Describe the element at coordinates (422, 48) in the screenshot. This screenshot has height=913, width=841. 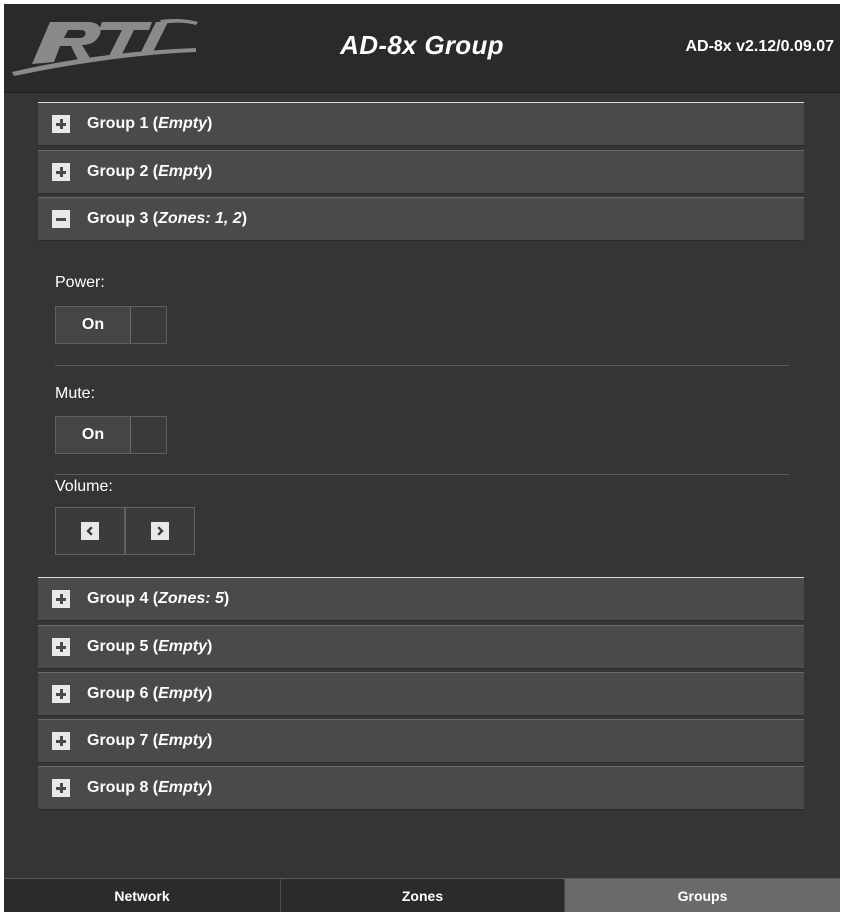
I see `header-bar: AD-8x Group AD-8x v2.12/0.09.07` at that location.